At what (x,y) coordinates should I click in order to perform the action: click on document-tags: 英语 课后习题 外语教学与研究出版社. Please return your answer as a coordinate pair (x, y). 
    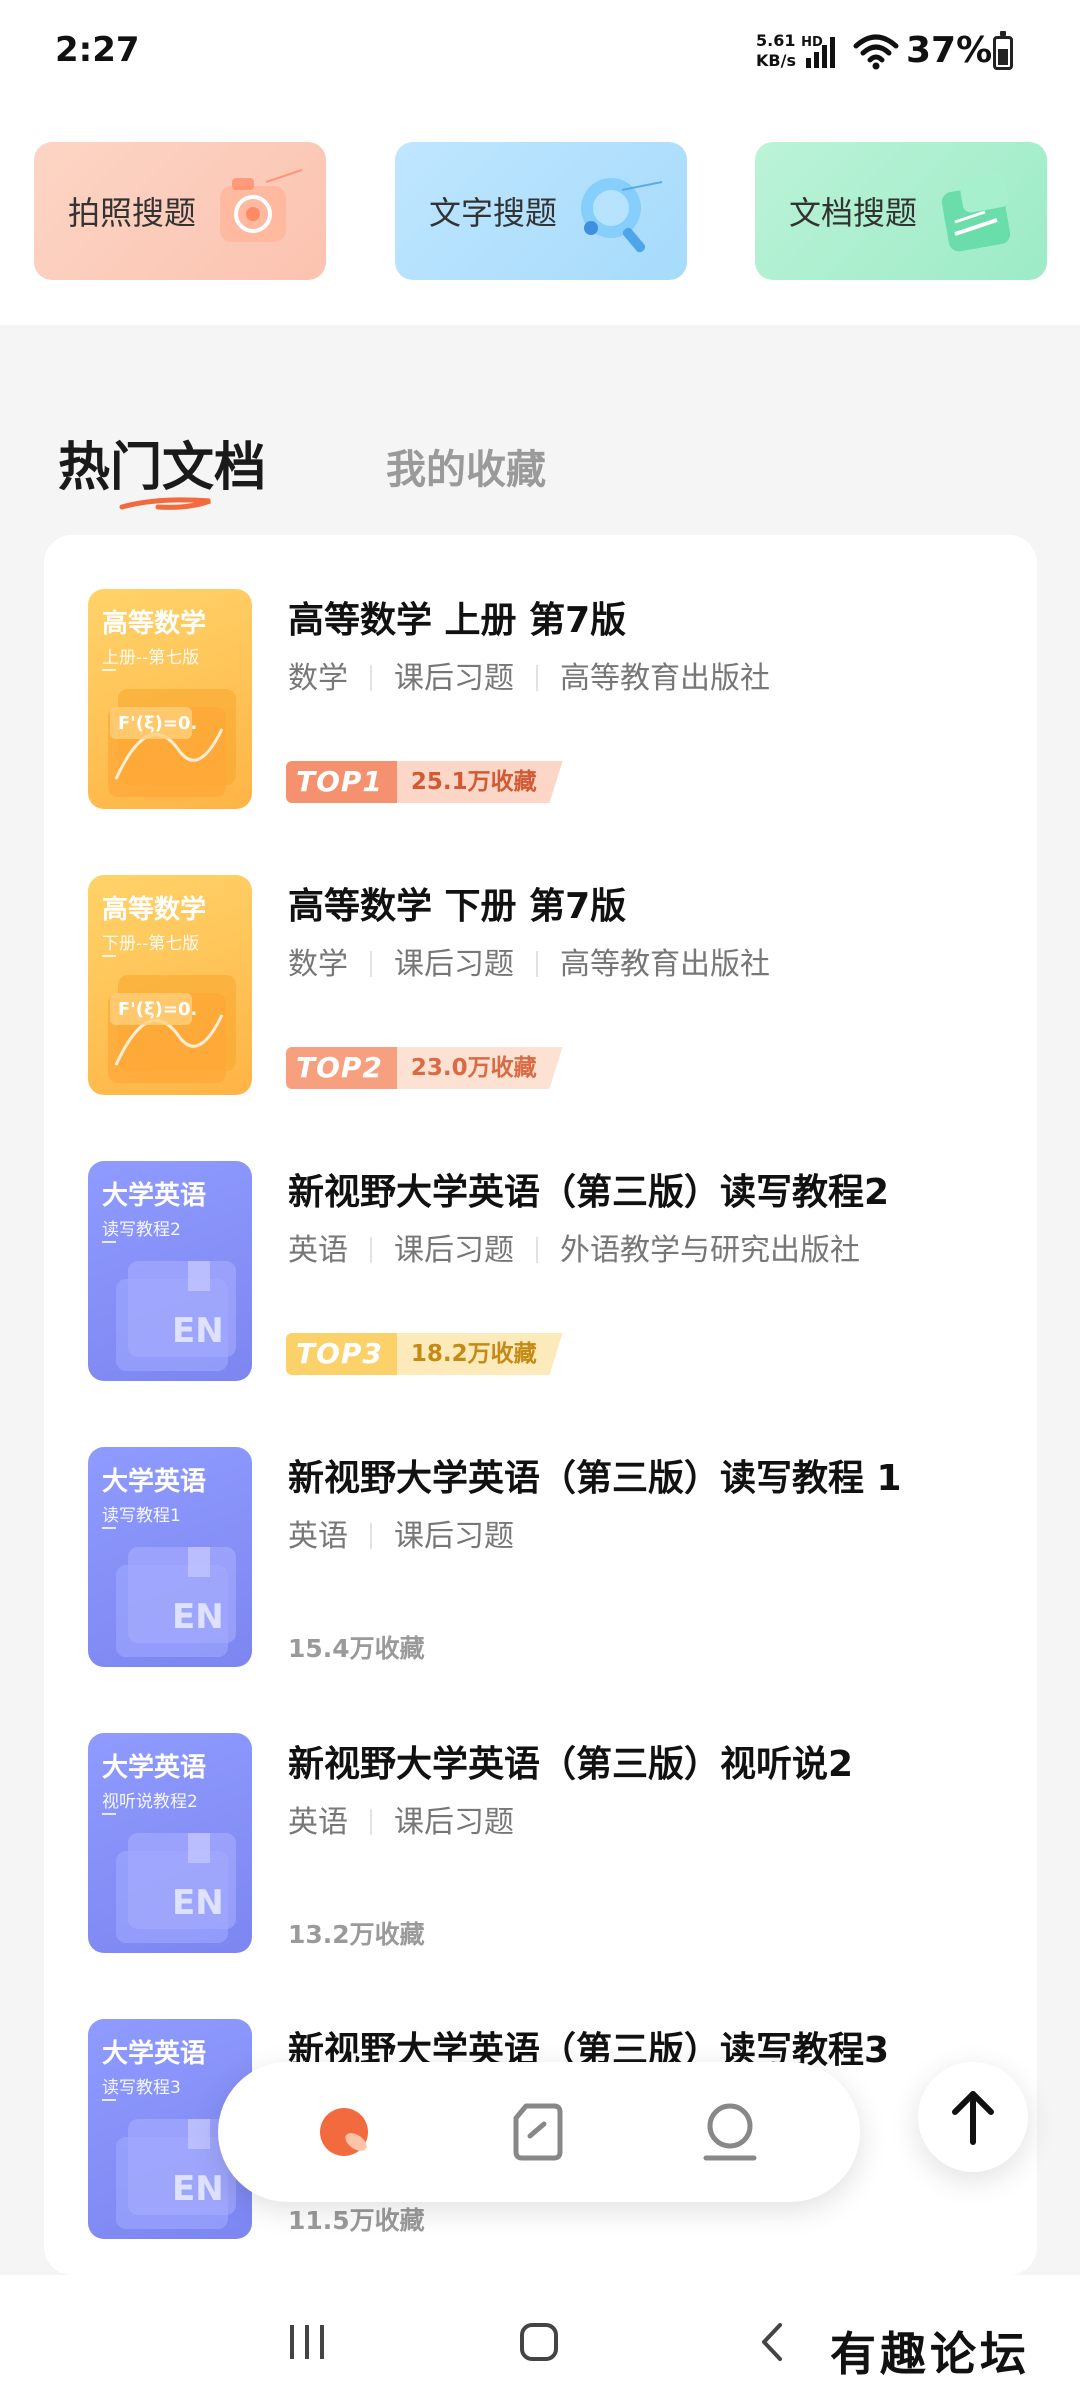
    Looking at the image, I should click on (574, 1247).